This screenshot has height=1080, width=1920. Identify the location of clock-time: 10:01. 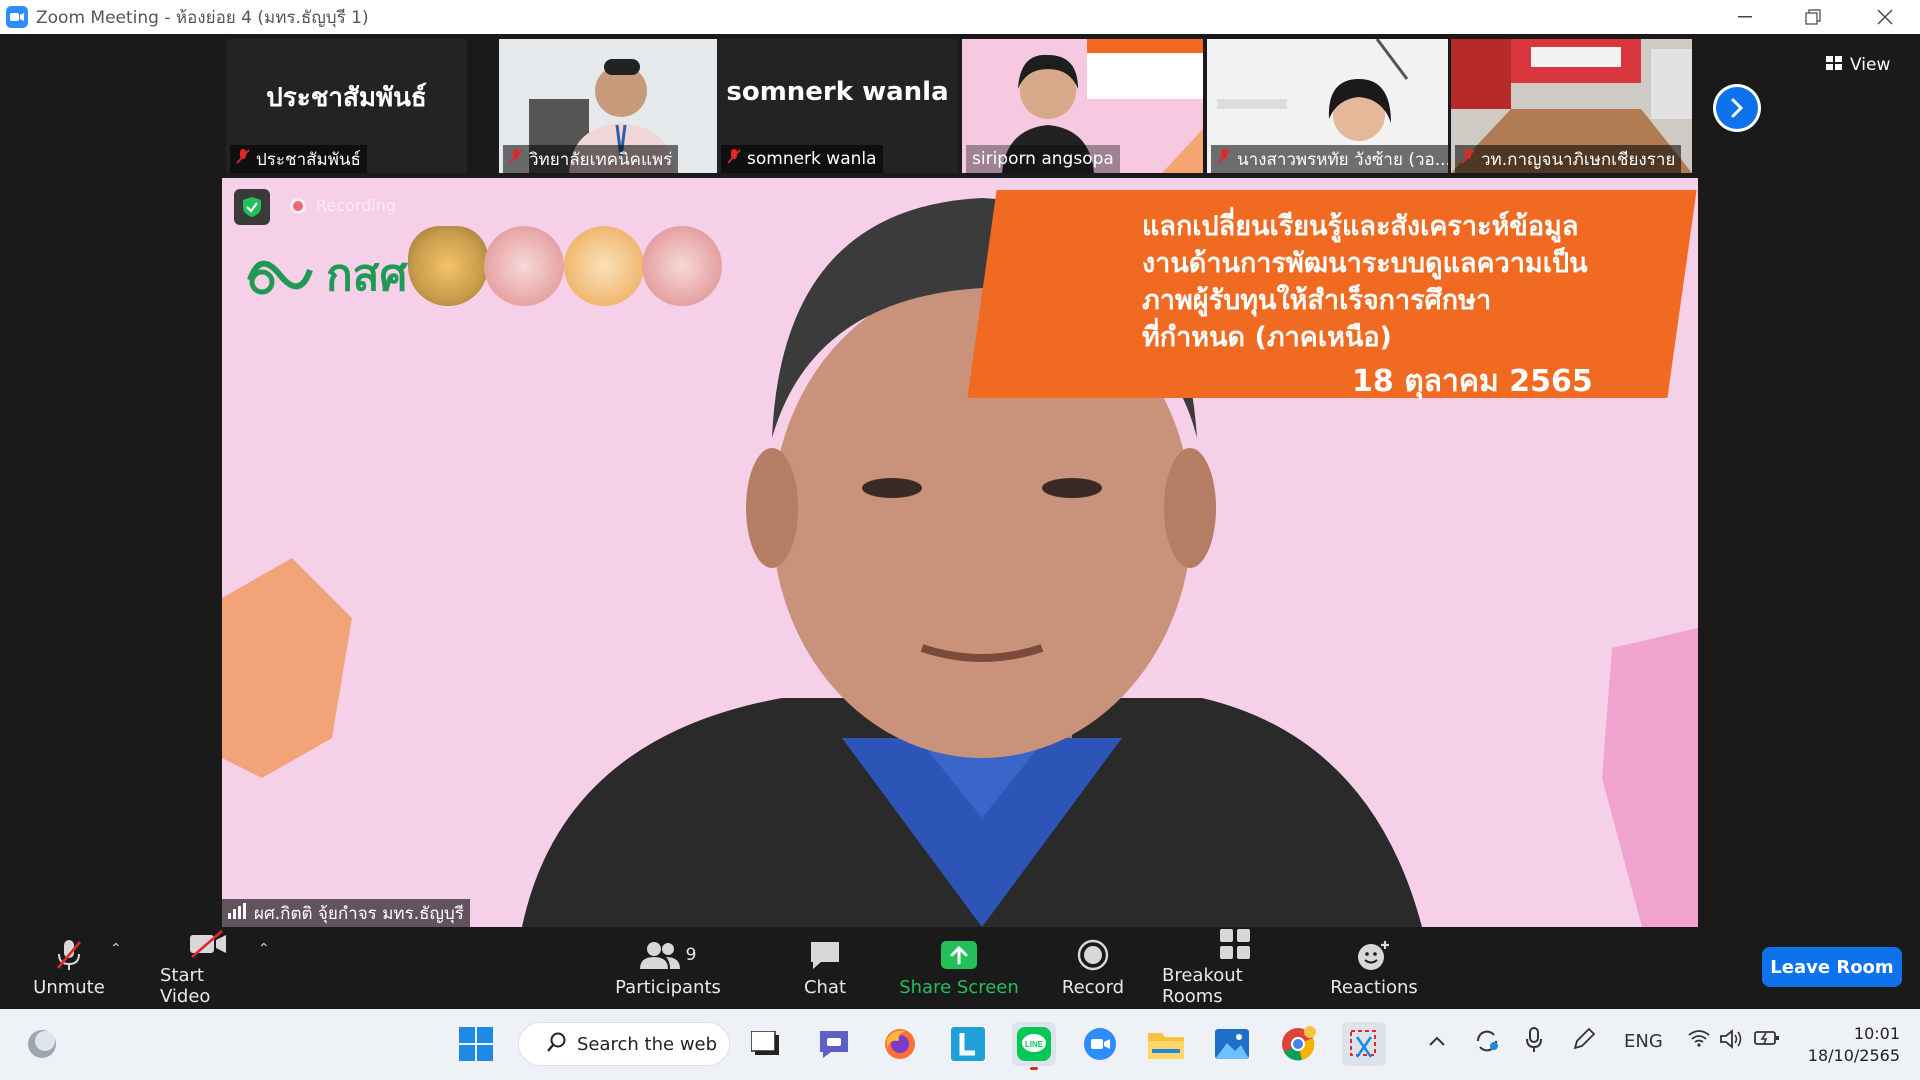
(1876, 1033).